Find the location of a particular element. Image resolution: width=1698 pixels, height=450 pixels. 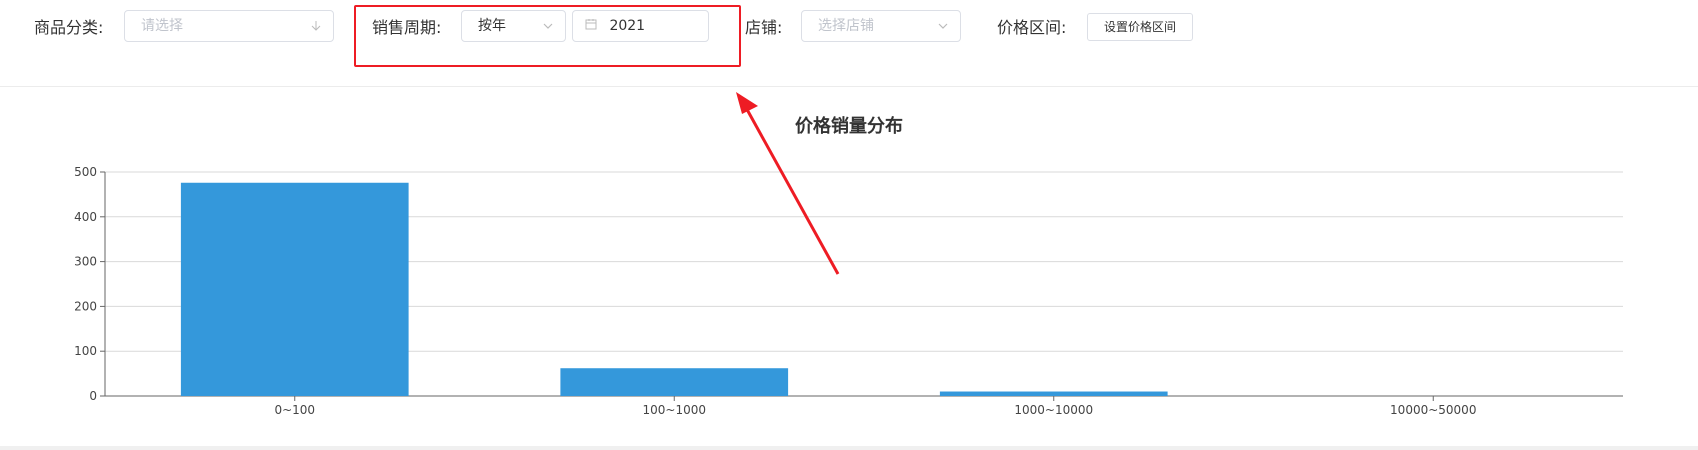

store-label: 店铺: is located at coordinates (764, 27).